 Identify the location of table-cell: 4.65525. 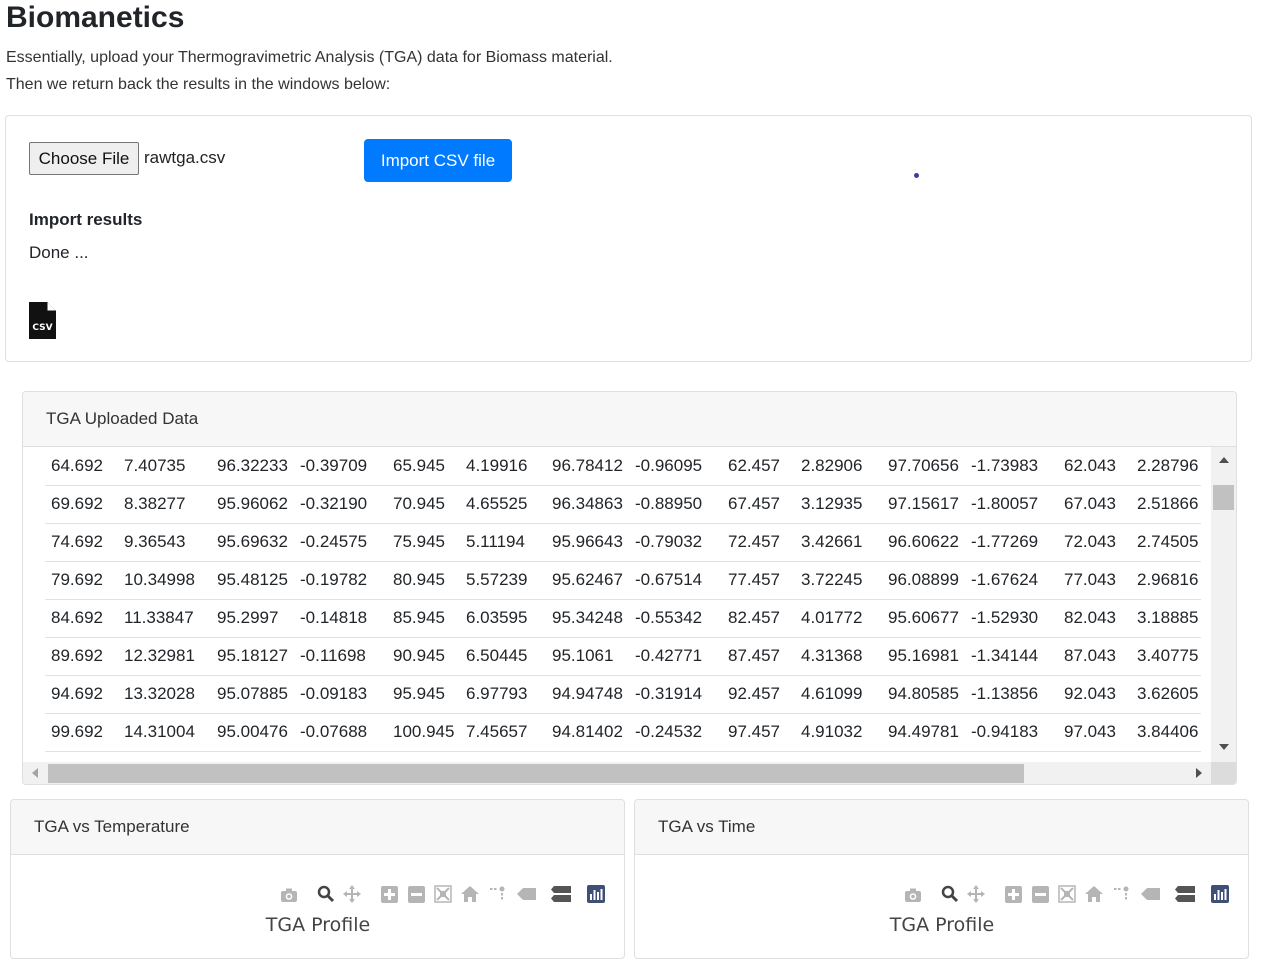
(503, 504).